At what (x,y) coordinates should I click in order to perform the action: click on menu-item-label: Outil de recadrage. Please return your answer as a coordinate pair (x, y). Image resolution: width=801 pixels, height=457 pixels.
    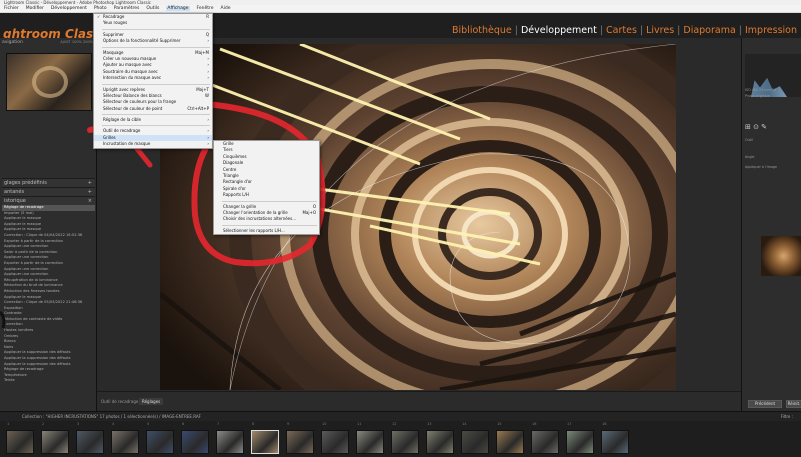
    Looking at the image, I should click on (122, 131).